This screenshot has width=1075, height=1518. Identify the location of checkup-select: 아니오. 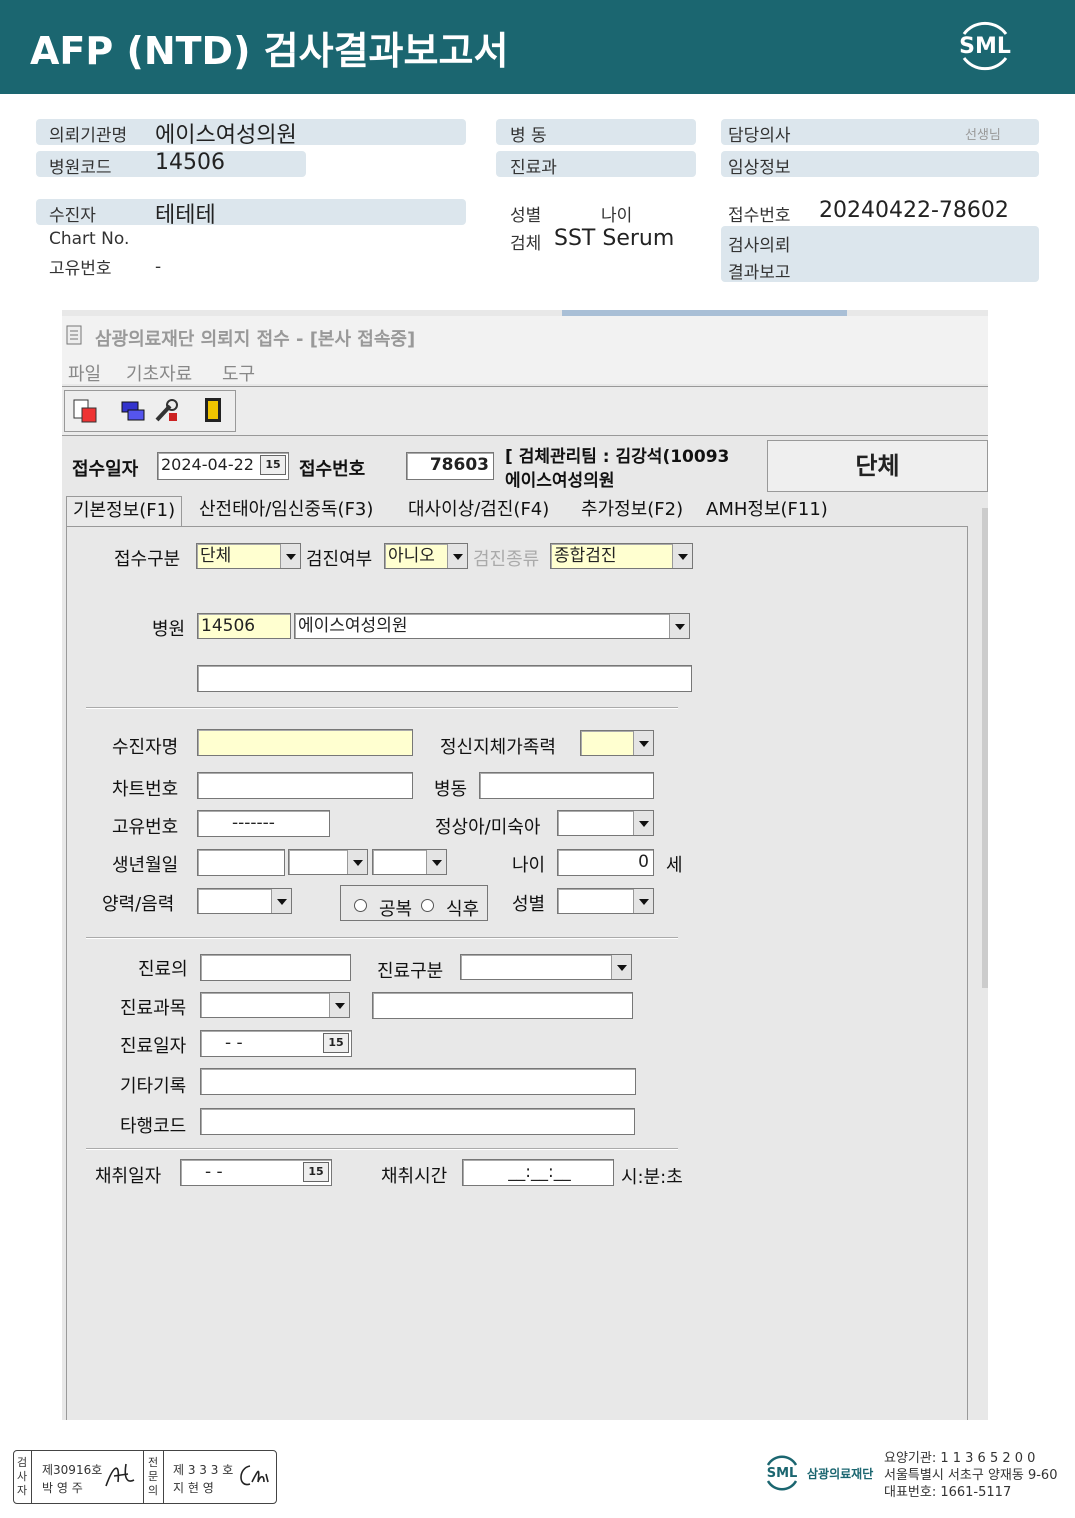
(426, 556).